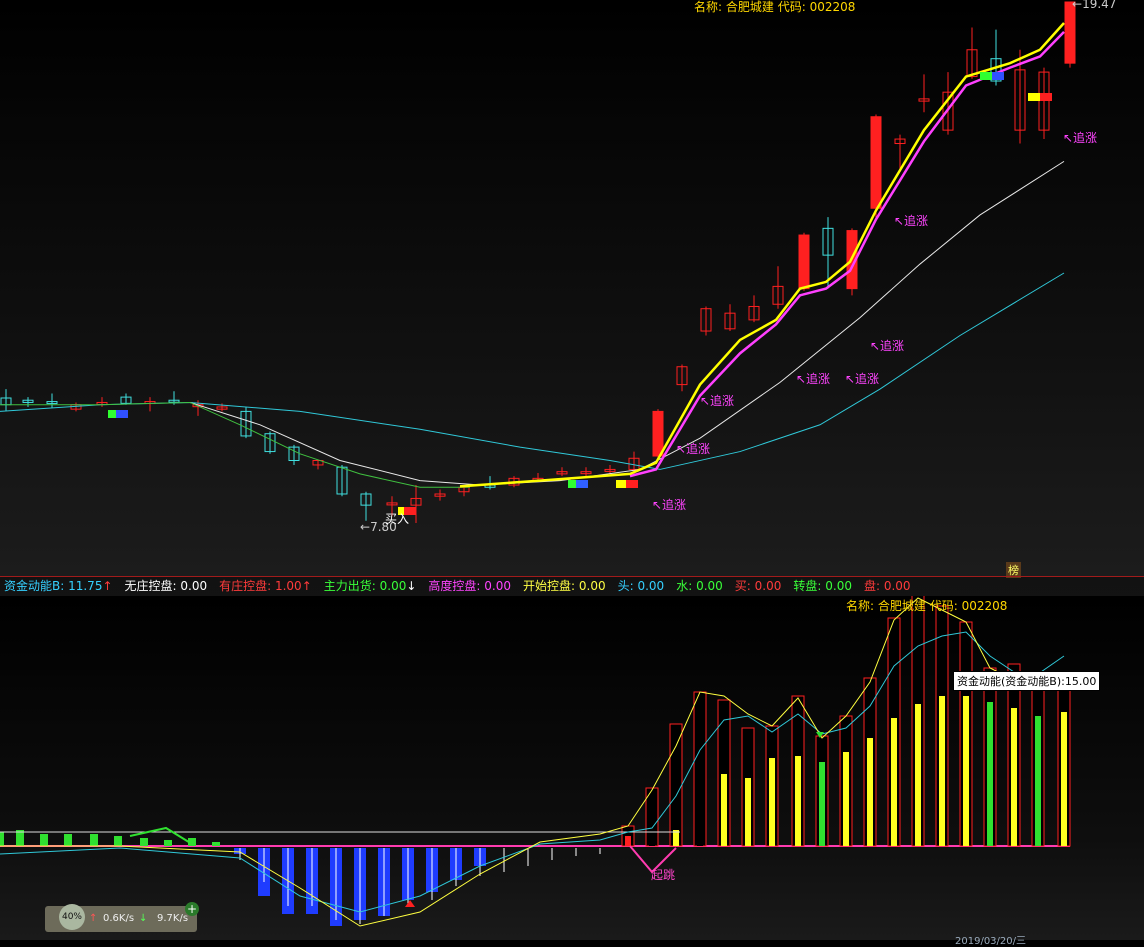  Describe the element at coordinates (83, 586) in the screenshot. I see `indicator-value: 11.75` at that location.